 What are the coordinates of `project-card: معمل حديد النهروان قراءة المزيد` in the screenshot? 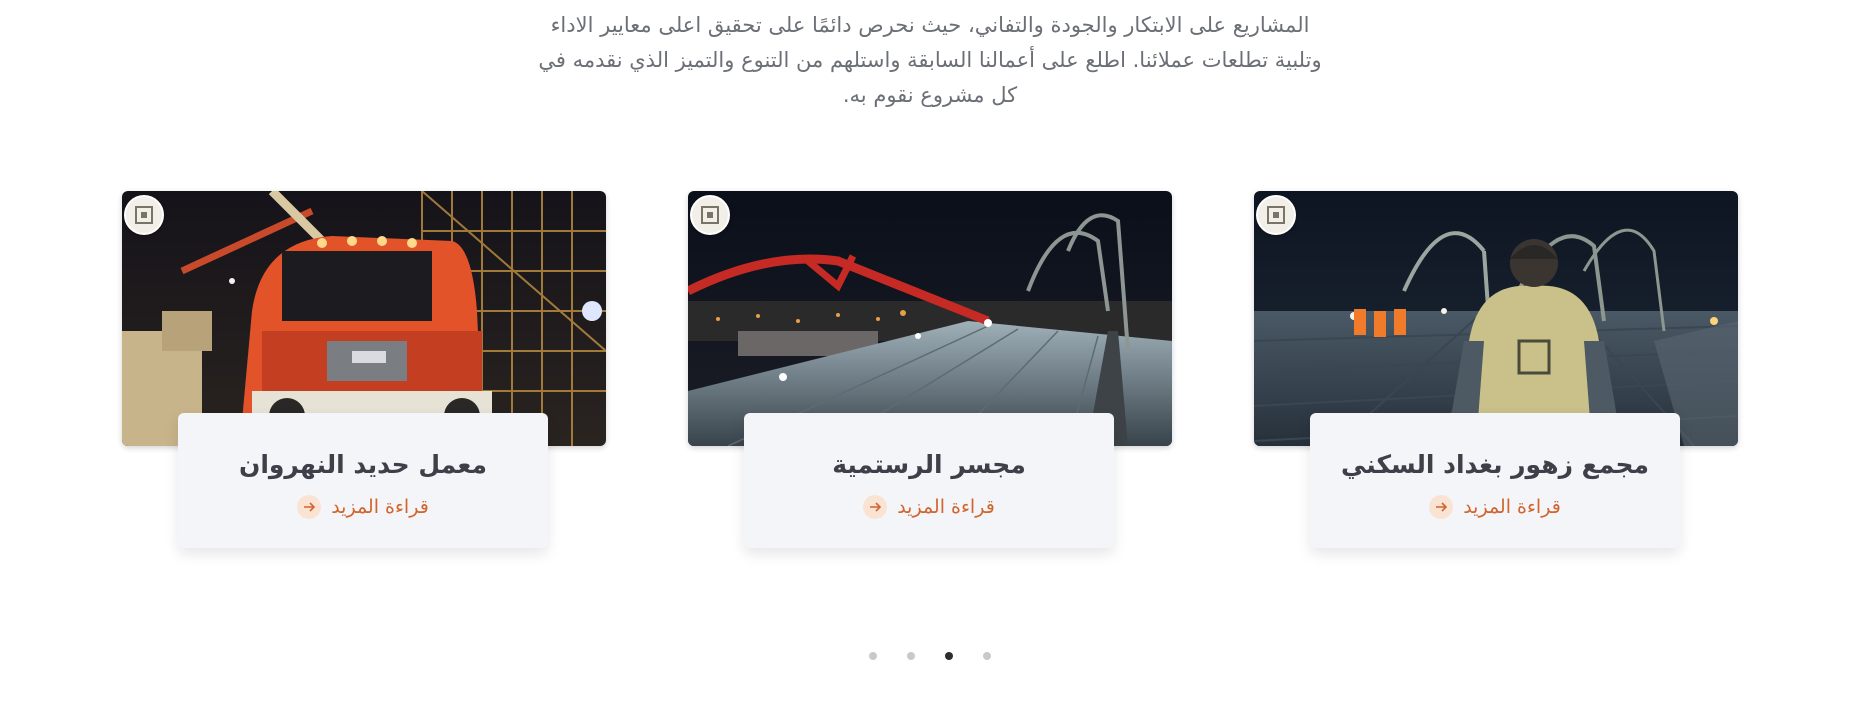 It's located at (364, 371).